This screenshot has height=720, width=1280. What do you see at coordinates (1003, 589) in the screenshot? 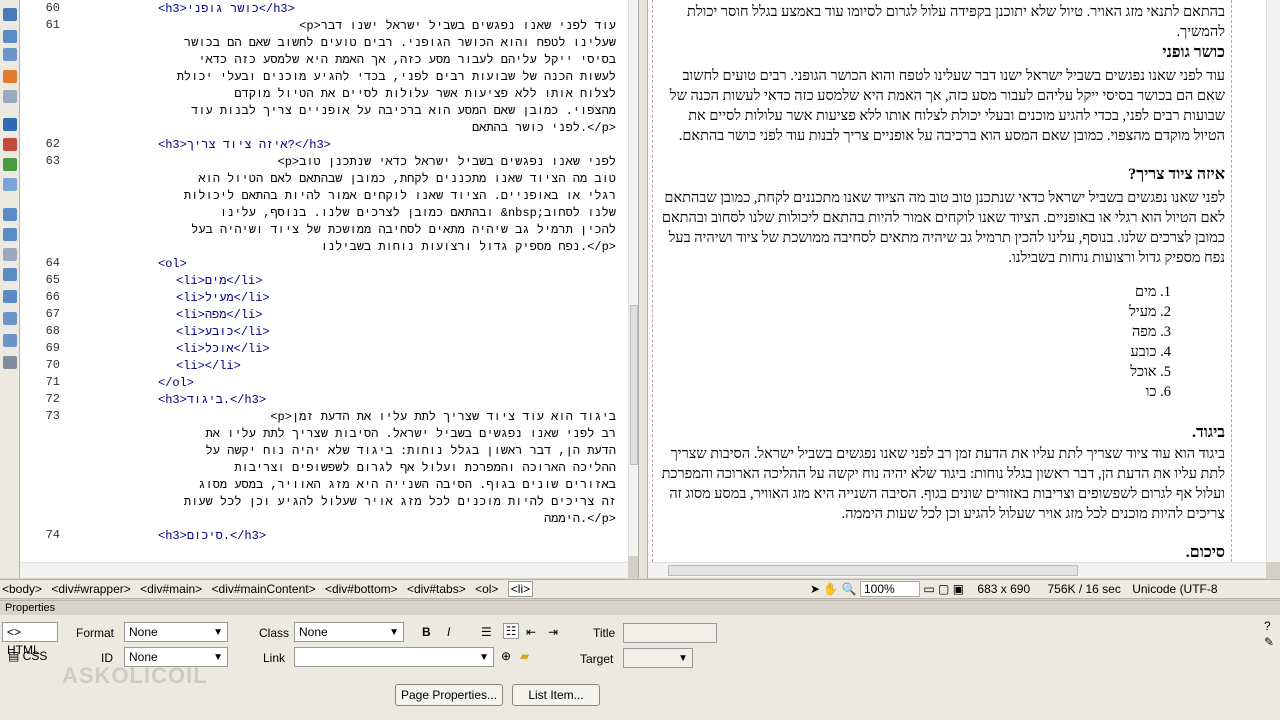
I see `window-dimensions: 683 x 690` at bounding box center [1003, 589].